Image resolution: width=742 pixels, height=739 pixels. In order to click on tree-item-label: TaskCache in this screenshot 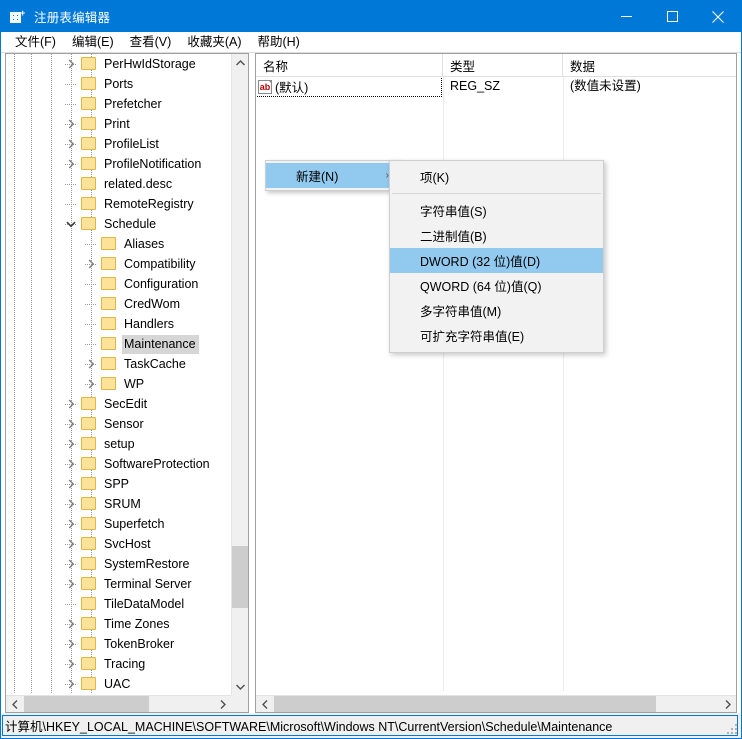, I will do `click(155, 363)`.